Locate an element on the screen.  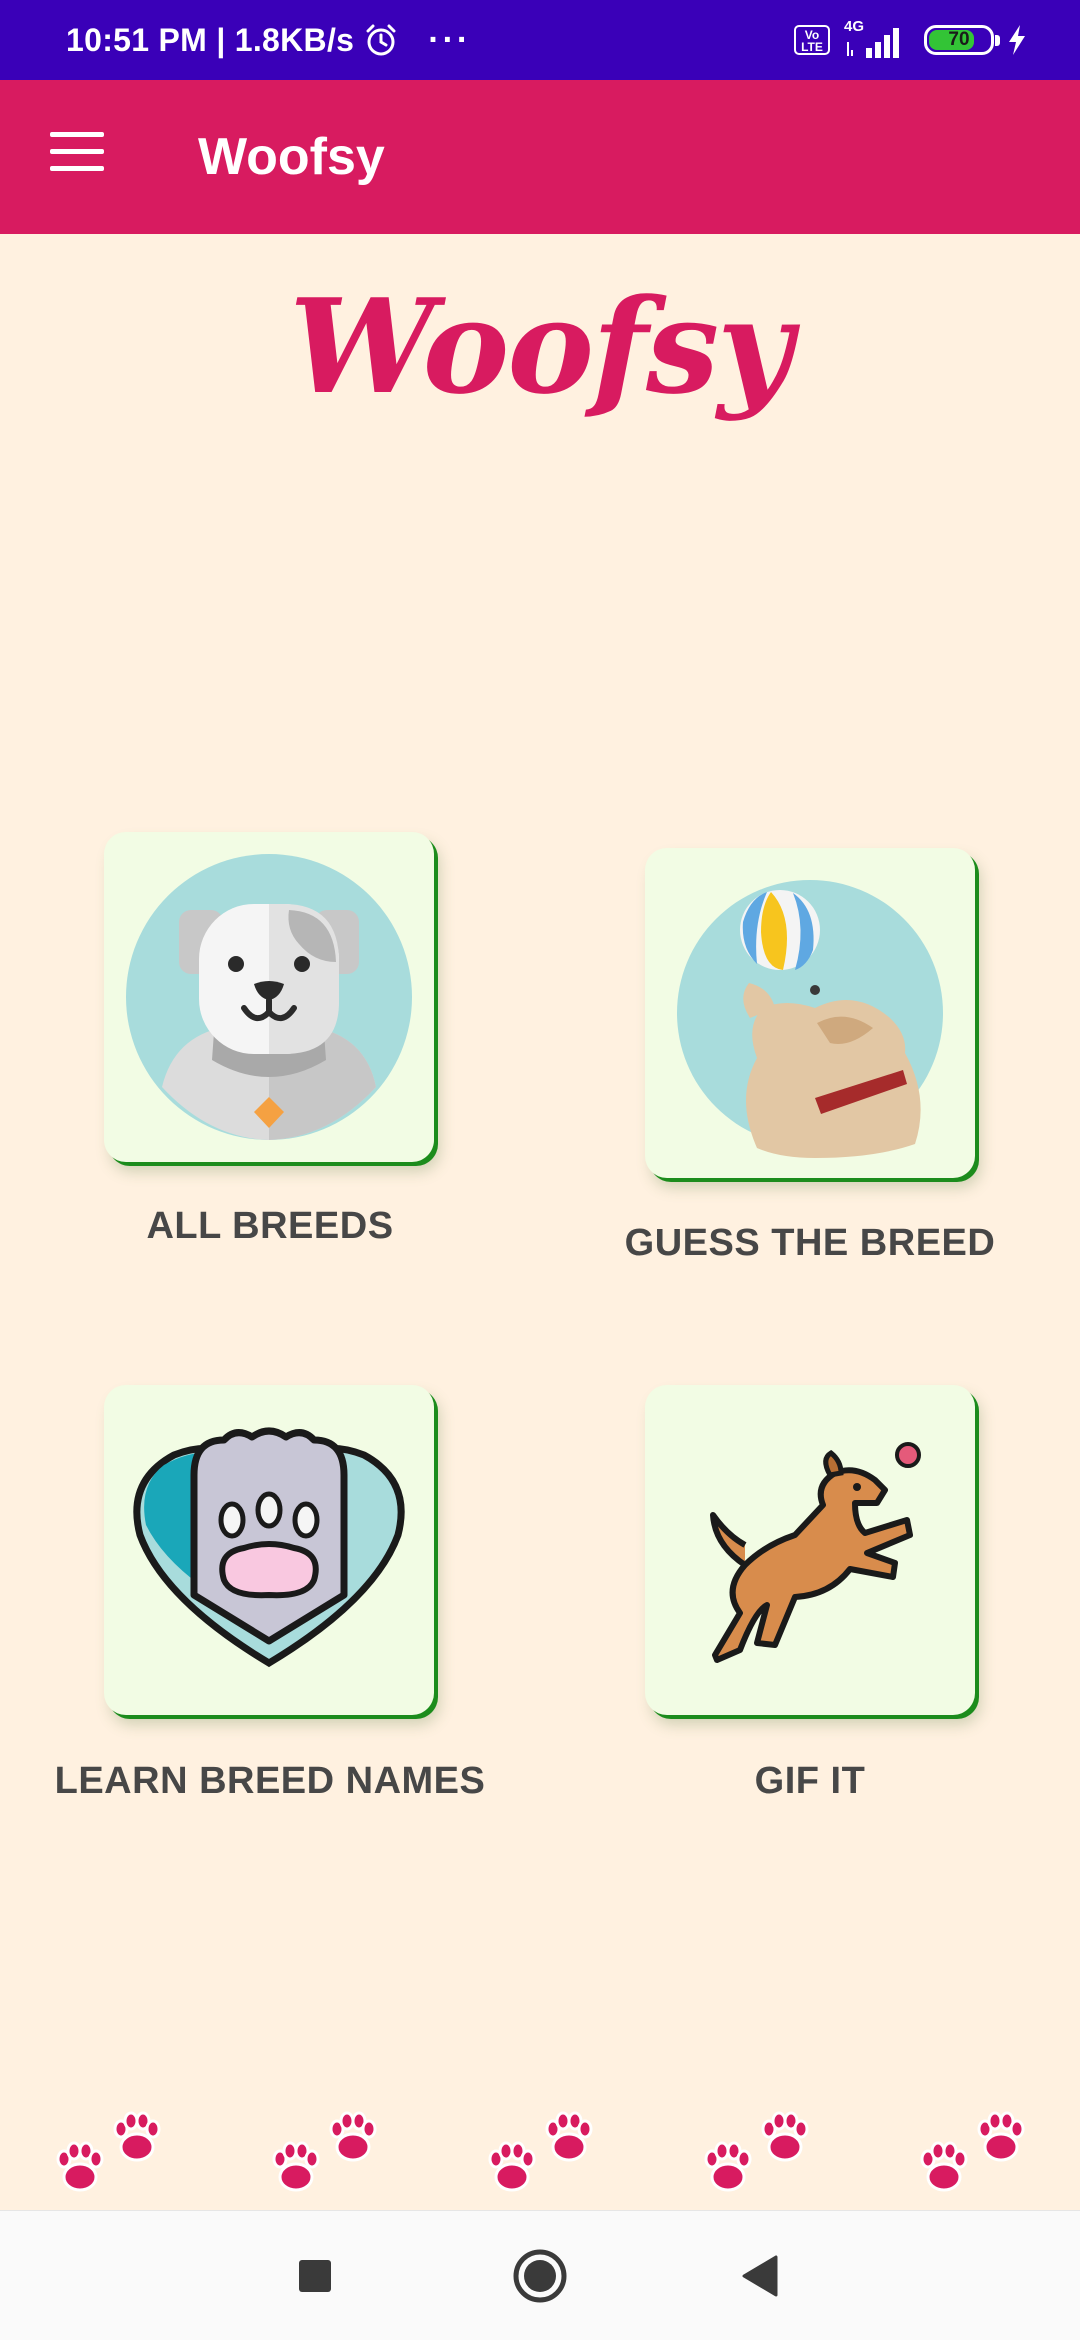
home-button is located at coordinates (540, 2276).